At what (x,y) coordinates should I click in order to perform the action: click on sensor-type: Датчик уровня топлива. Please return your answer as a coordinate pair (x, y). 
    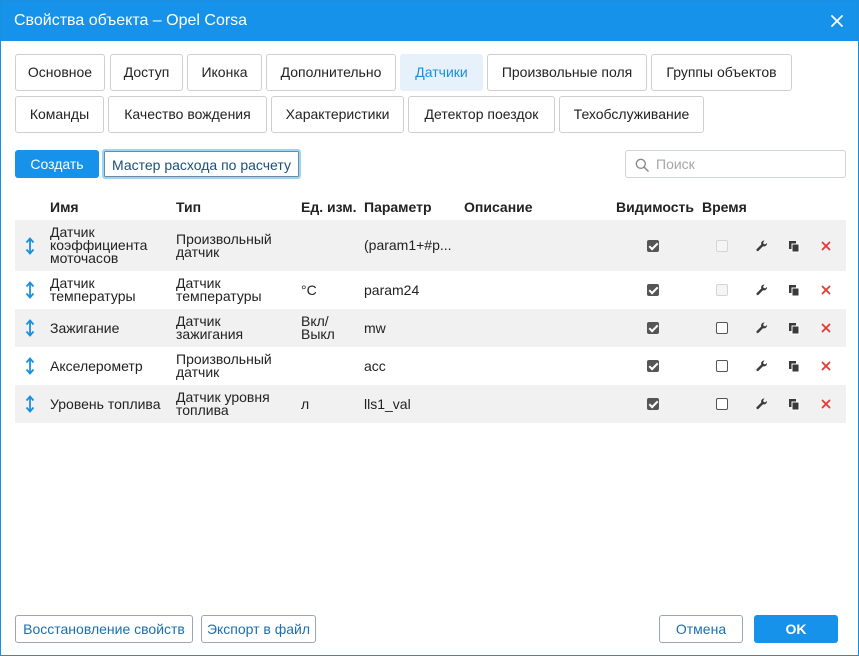
    Looking at the image, I should click on (223, 404).